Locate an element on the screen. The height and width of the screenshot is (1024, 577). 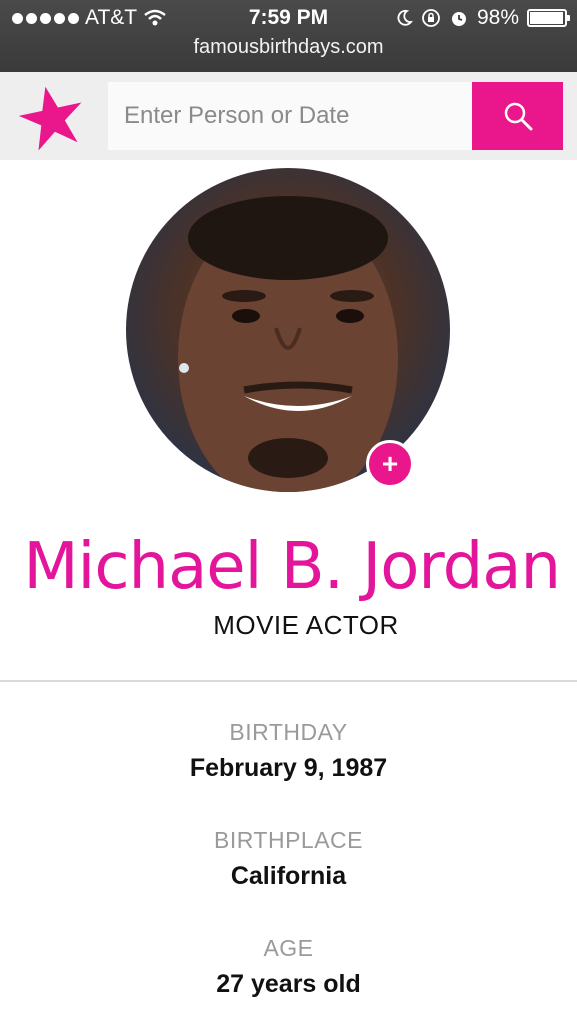
search-button is located at coordinates (517, 116).